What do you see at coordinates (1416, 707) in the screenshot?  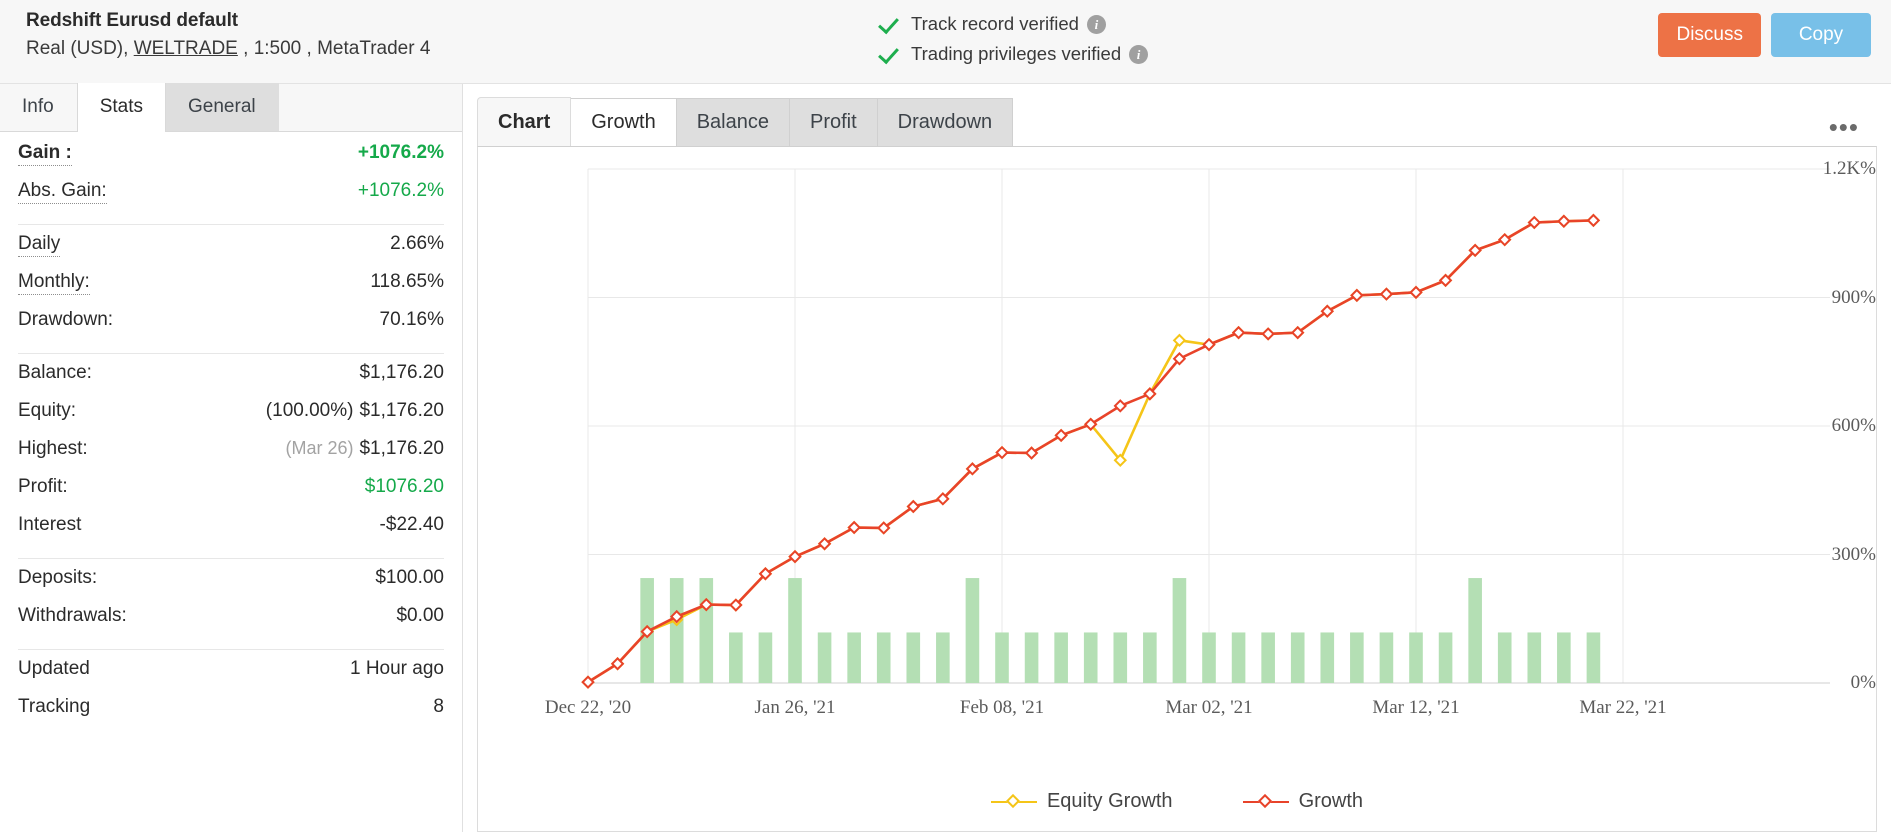 I see `chart-x-tick-label: Mar 12, '21` at bounding box center [1416, 707].